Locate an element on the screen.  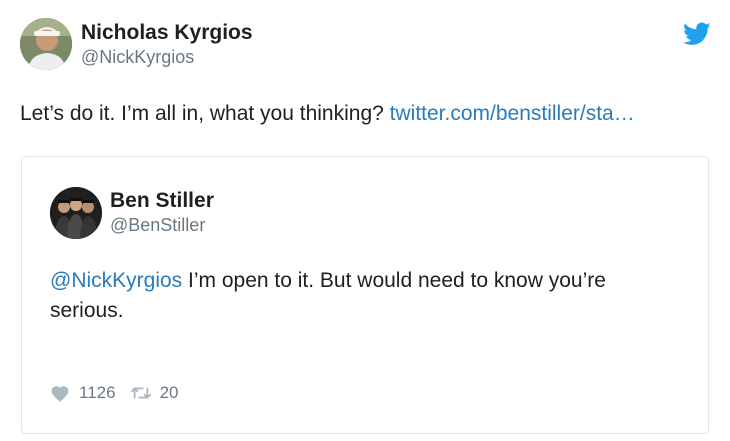
mention-link: @NickKyrgios is located at coordinates (116, 280).